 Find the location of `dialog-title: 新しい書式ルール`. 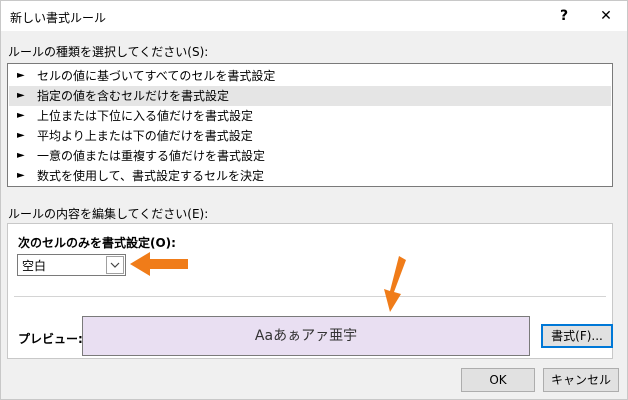

dialog-title: 新しい書式ルール is located at coordinates (58, 18).